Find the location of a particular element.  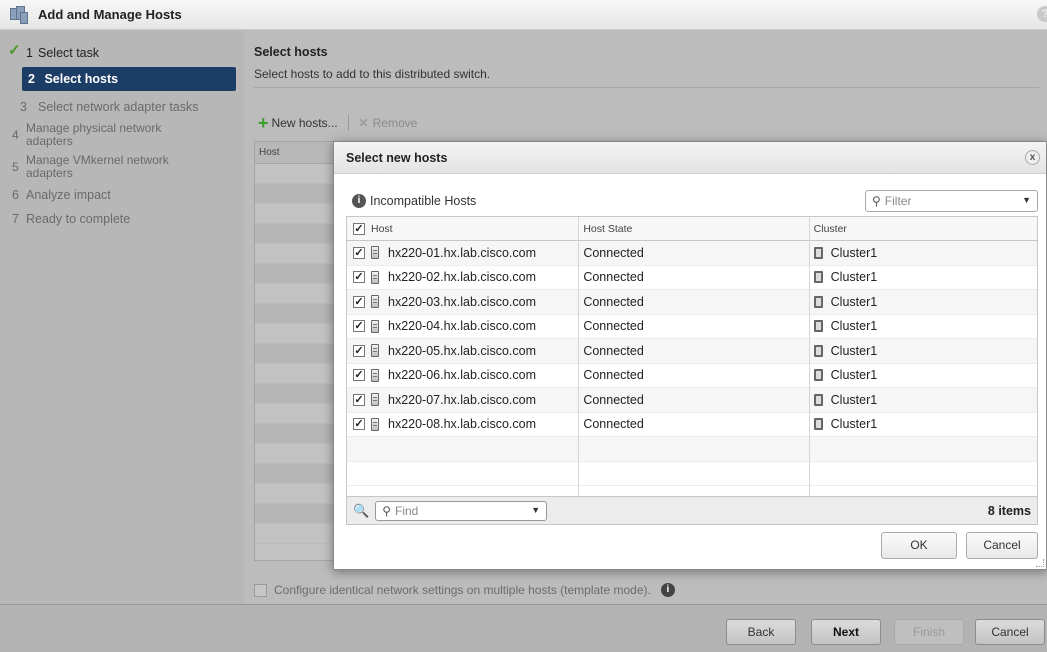

incompatible-hosts-link: i Incompatible Hosts is located at coordinates (414, 201).